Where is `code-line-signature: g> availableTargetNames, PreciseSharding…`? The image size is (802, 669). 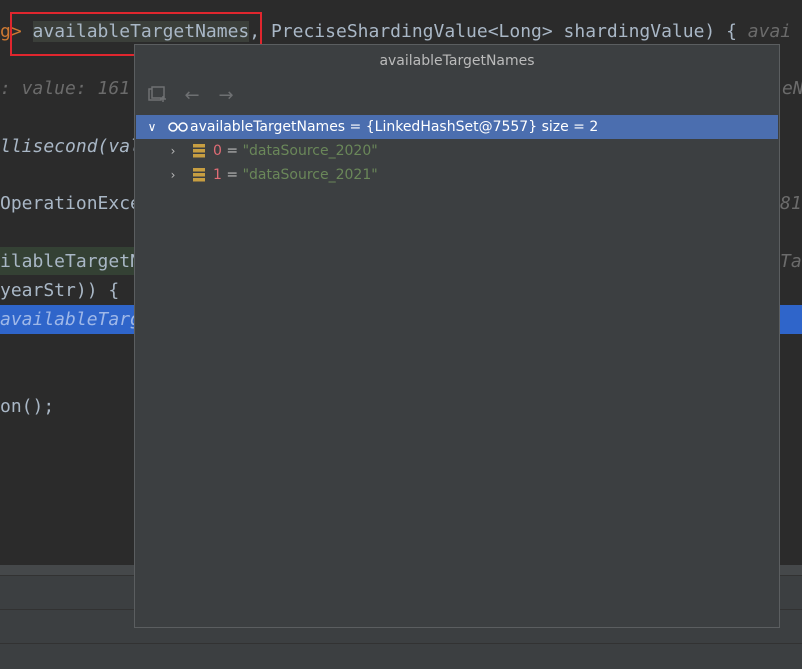 code-line-signature: g> availableTargetNames, PreciseSharding… is located at coordinates (395, 32).